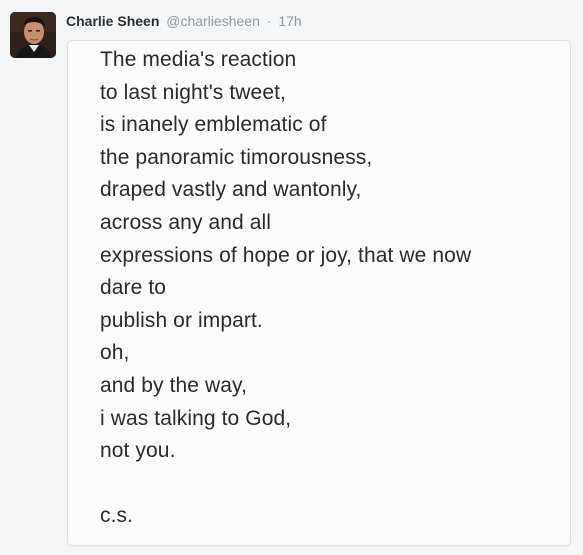 This screenshot has width=583, height=555. I want to click on note-line: expressions of hope or joy, that we now, so click(286, 255).